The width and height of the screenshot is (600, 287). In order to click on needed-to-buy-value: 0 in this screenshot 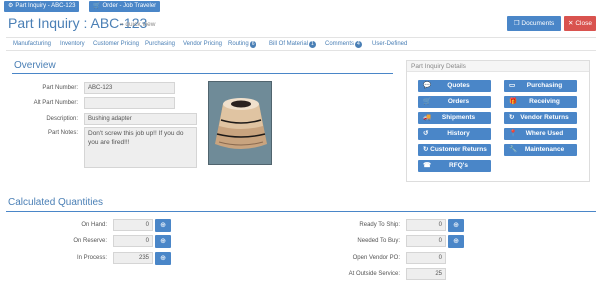, I will do `click(426, 241)`.